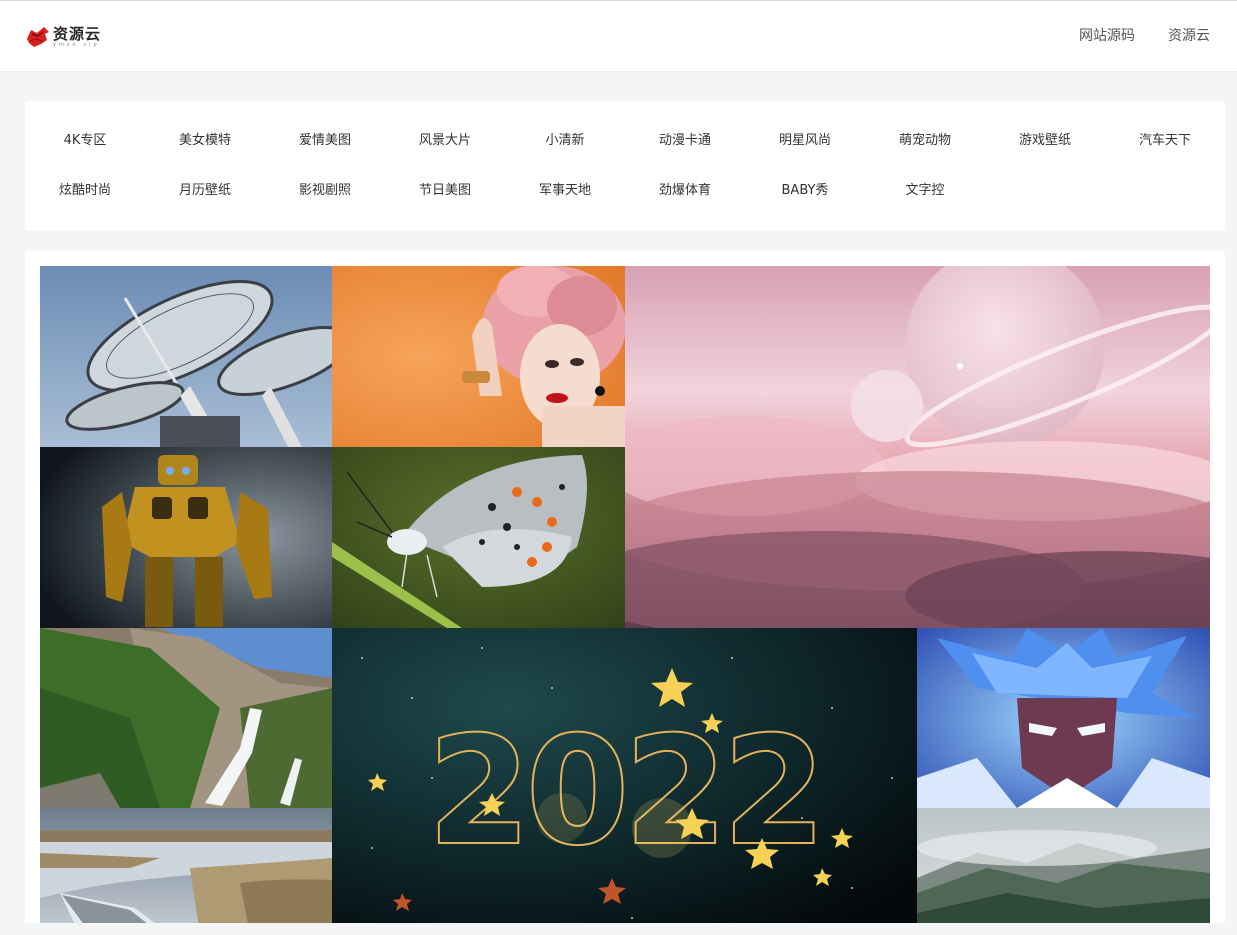 This screenshot has width=1237, height=935. What do you see at coordinates (76, 45) in the screenshot?
I see `logo-subtitle: ymsn vip` at bounding box center [76, 45].